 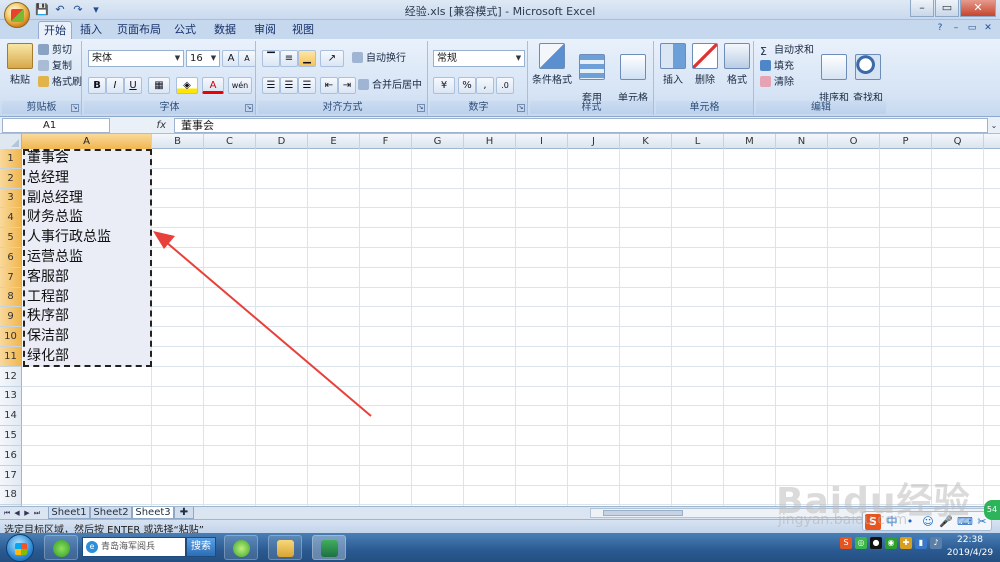 I want to click on chat-tray-icon: ◉, so click(x=891, y=543).